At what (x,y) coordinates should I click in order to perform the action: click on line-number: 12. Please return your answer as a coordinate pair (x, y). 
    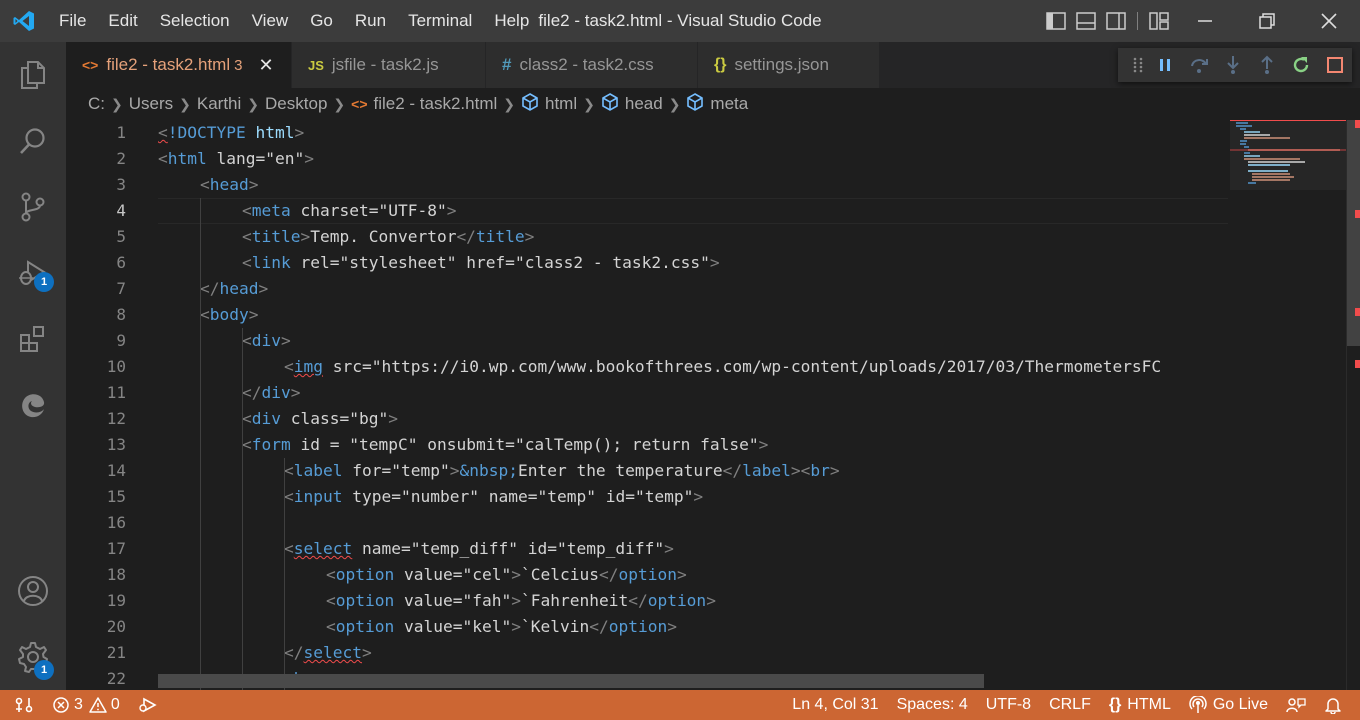
    Looking at the image, I should click on (116, 418).